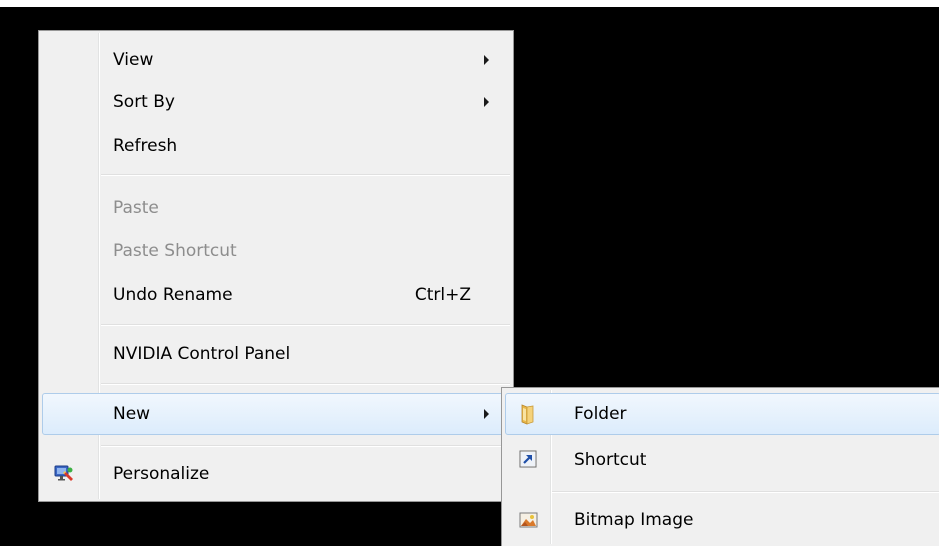 This screenshot has width=939, height=546. Describe the element at coordinates (145, 146) in the screenshot. I see `menu-item-label: Refresh` at that location.